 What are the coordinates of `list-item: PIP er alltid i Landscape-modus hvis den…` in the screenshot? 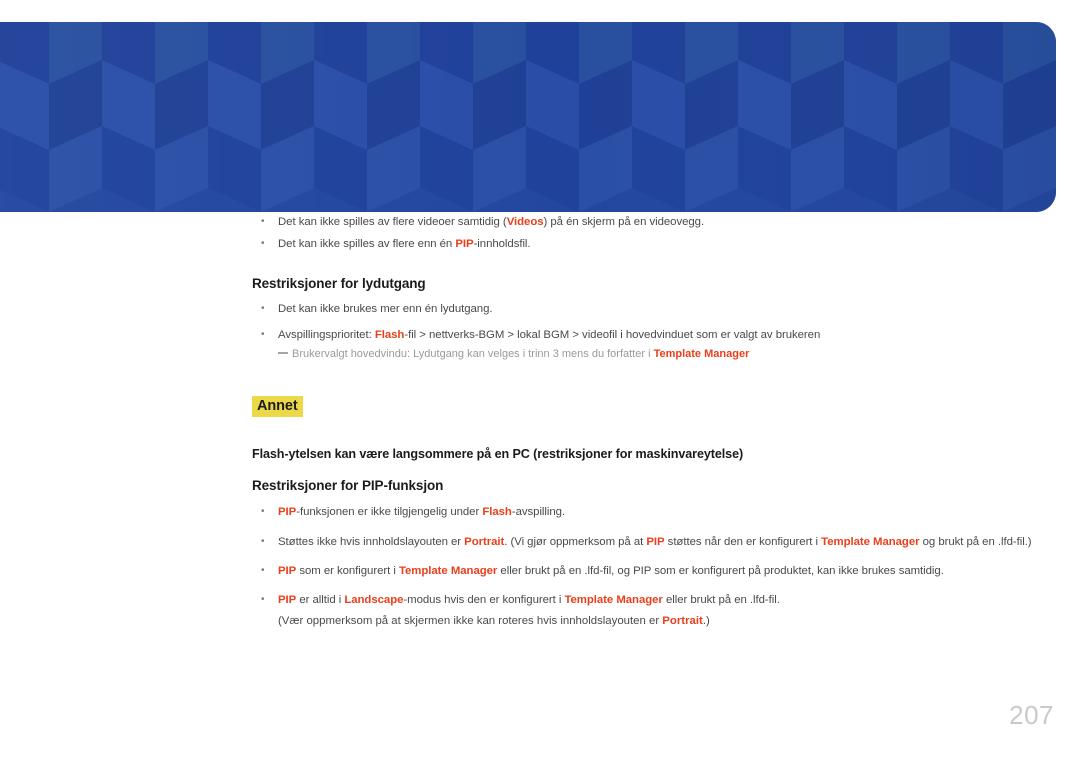 It's located at (652, 600).